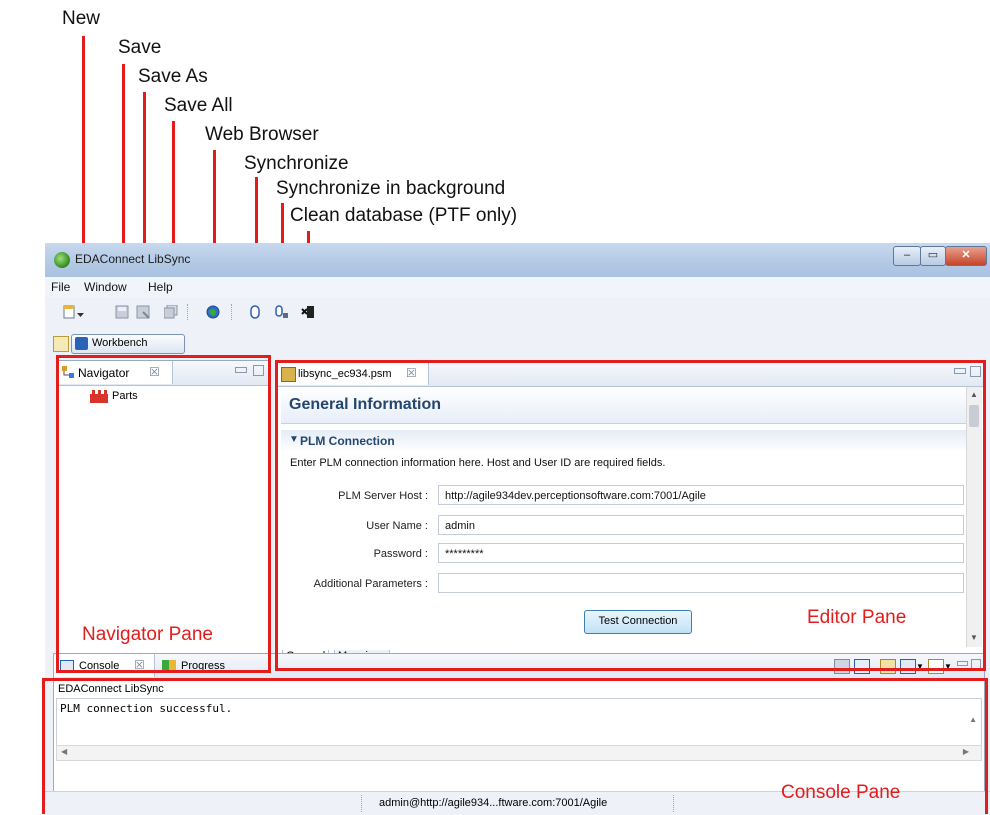 Image resolution: width=990 pixels, height=815 pixels. I want to click on new-icon, so click(69, 312).